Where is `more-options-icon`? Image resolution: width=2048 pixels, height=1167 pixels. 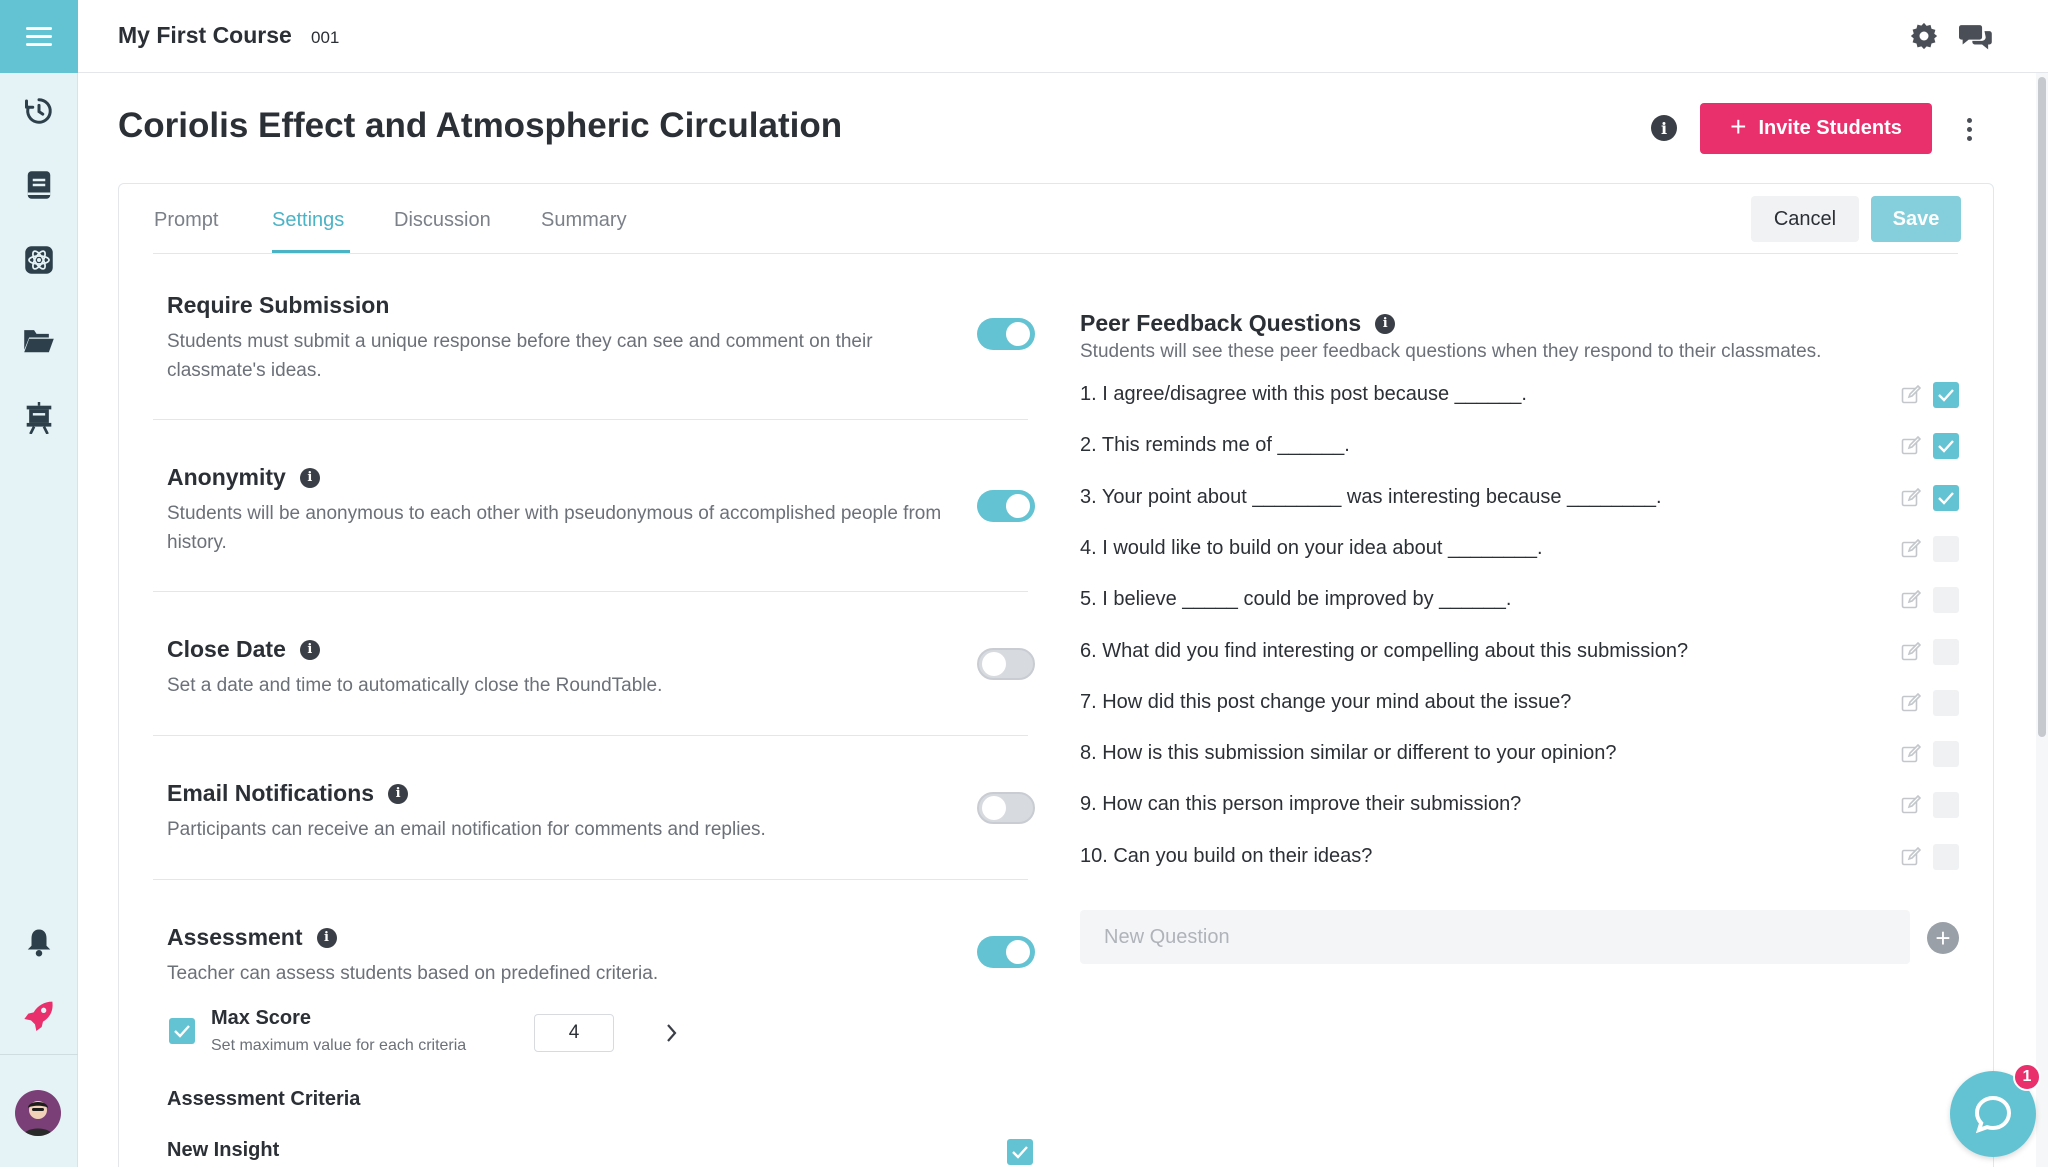 more-options-icon is located at coordinates (1969, 129).